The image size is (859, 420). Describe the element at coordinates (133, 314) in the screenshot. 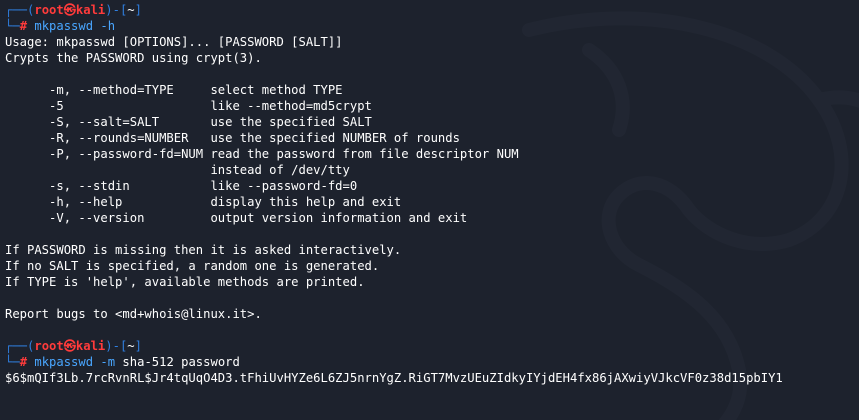

I see `output-line: Report bugs to <md+whois@linux.it>.` at that location.